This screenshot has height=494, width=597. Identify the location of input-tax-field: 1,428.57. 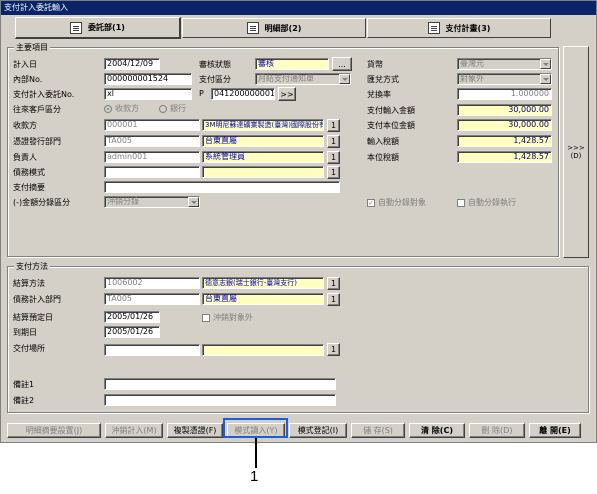
(504, 141).